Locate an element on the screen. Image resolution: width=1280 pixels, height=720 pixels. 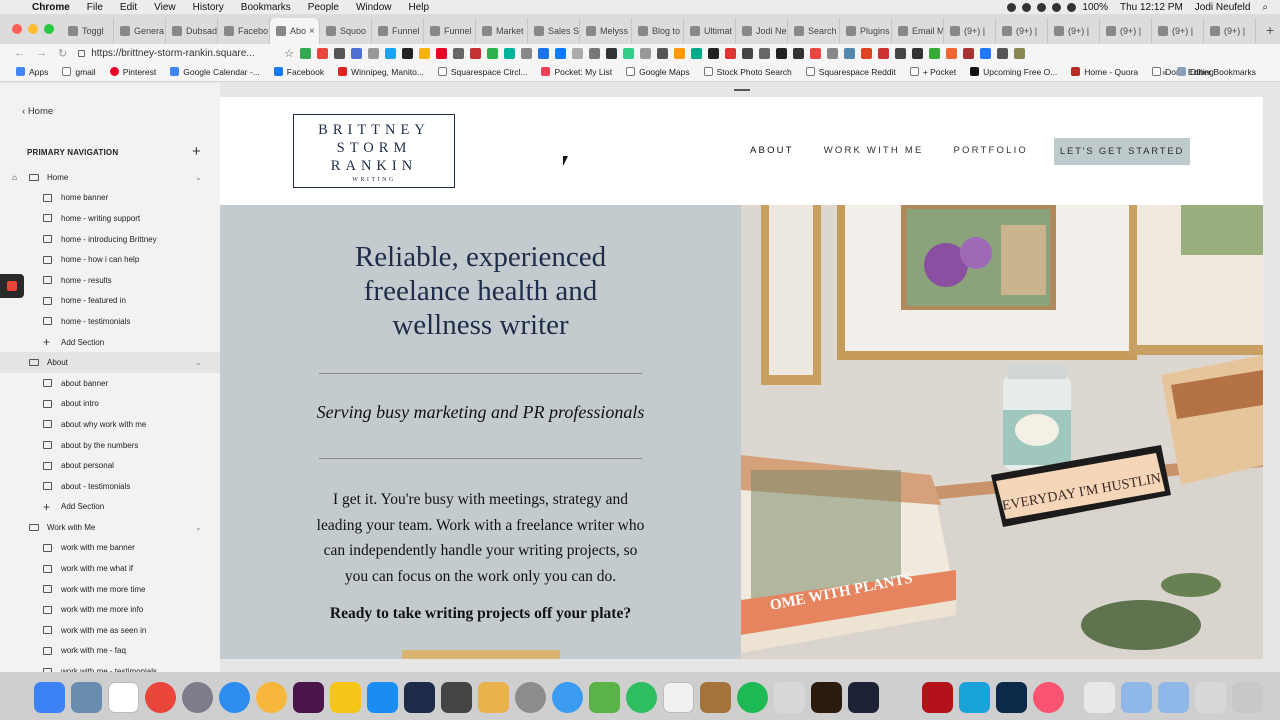
menu-edit: Edit is located at coordinates (128, 7).